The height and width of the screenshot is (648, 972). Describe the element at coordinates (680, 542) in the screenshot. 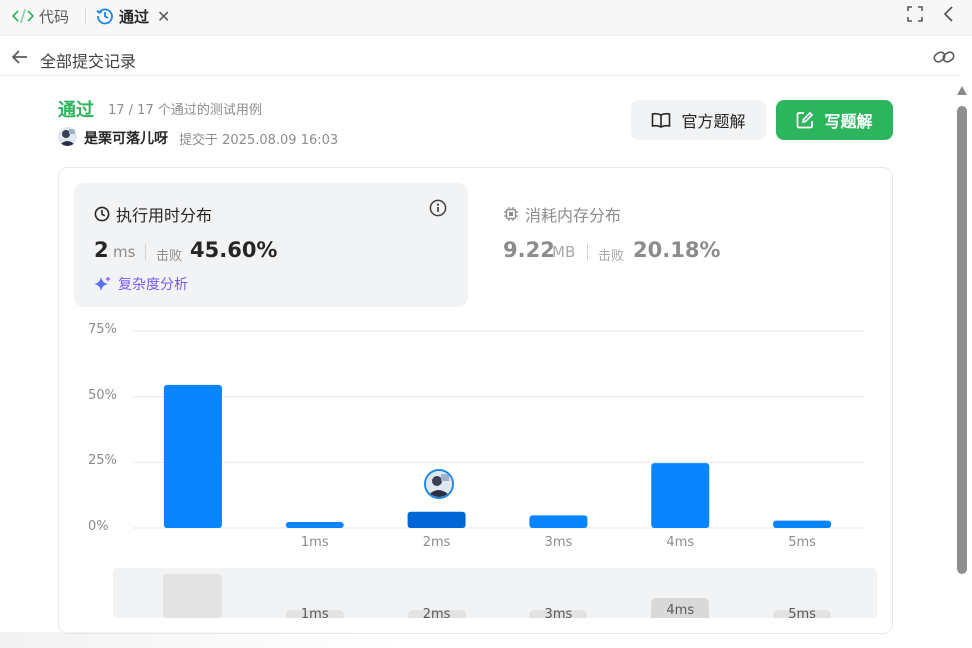

I see `x-tick-label: 4ms` at that location.